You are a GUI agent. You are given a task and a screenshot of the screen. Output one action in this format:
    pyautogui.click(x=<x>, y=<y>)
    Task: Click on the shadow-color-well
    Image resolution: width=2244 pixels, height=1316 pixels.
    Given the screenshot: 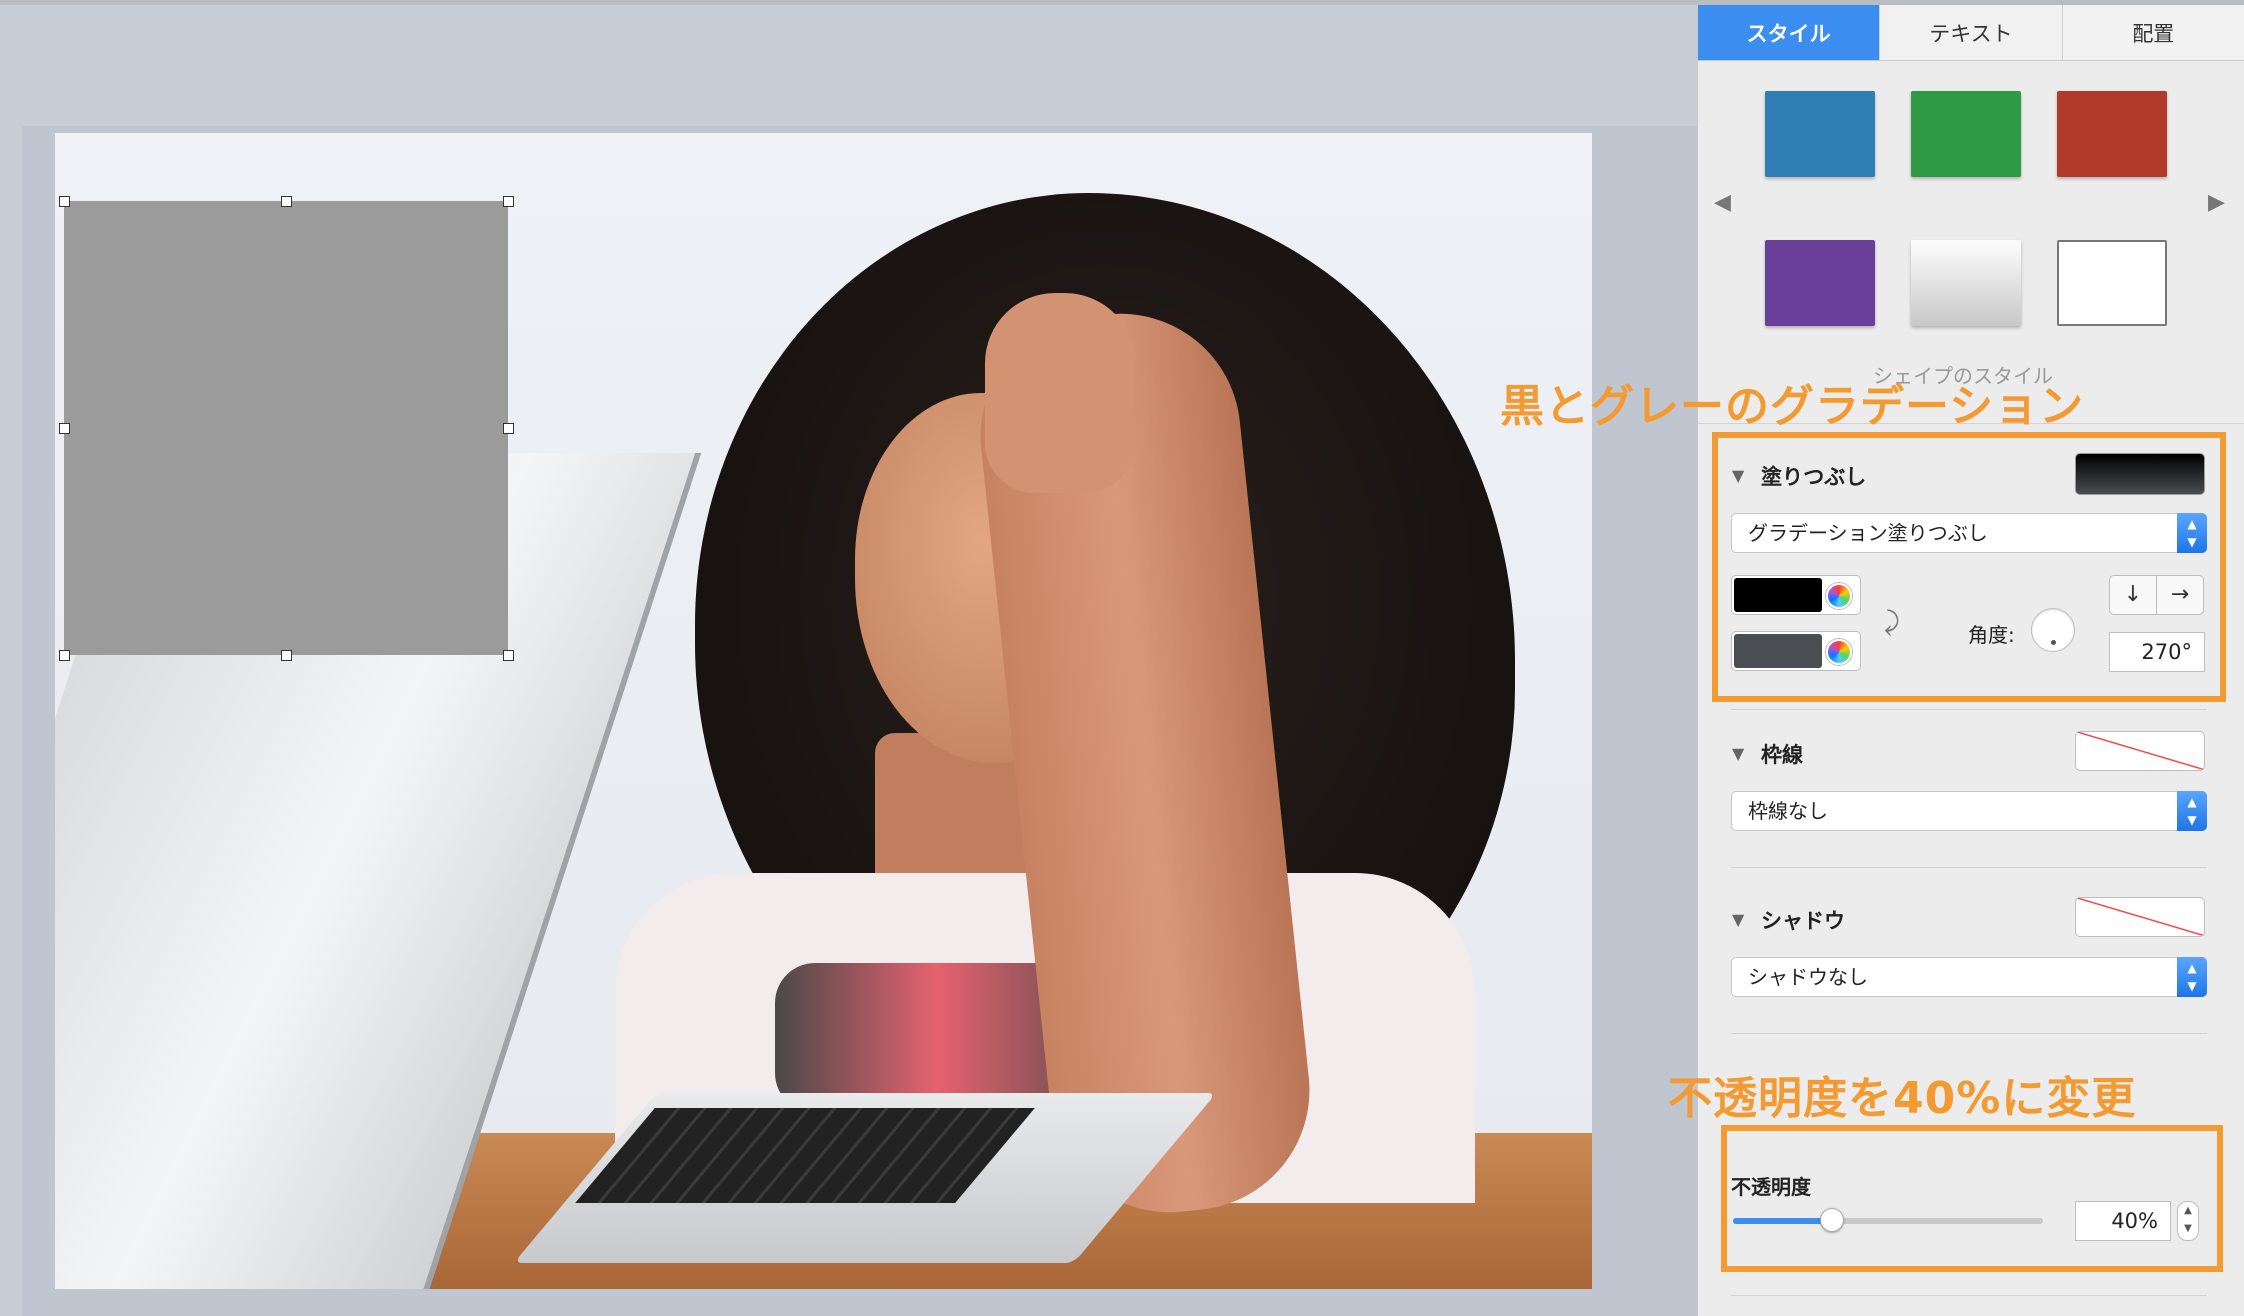 What is the action you would take?
    pyautogui.click(x=2140, y=917)
    